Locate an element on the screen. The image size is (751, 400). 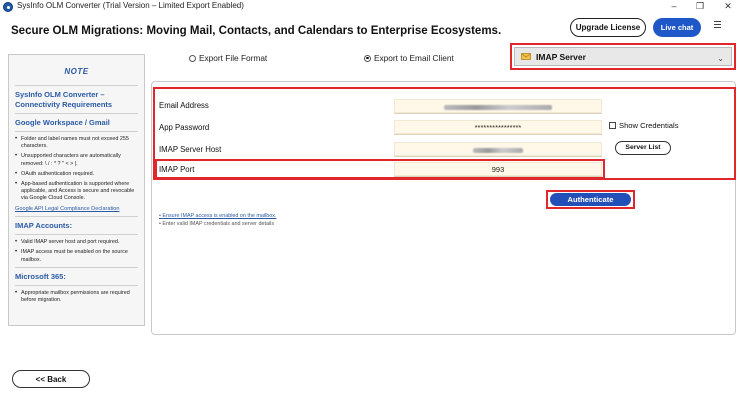
note-section-title: Google Workspace / Gmail is located at coordinates (62, 122).